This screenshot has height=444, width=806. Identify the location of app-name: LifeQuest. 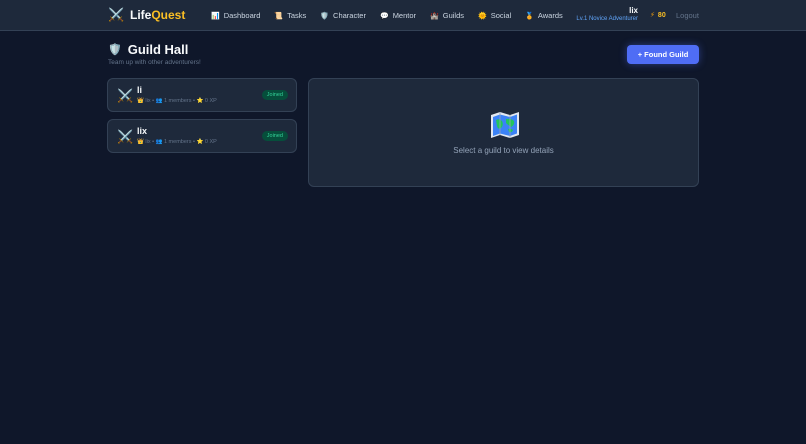
(157, 15).